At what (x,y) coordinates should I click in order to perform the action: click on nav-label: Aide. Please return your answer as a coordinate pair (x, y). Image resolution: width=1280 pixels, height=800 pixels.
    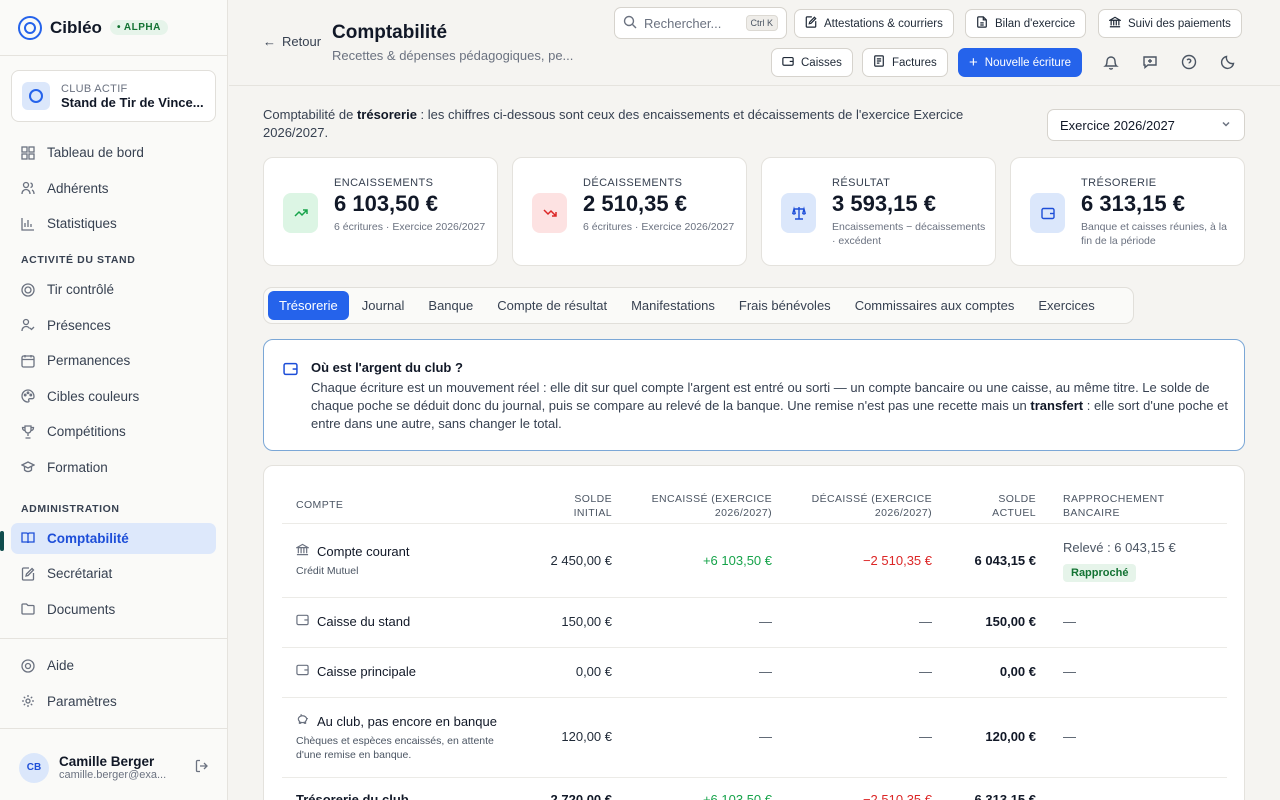
    Looking at the image, I should click on (61, 665).